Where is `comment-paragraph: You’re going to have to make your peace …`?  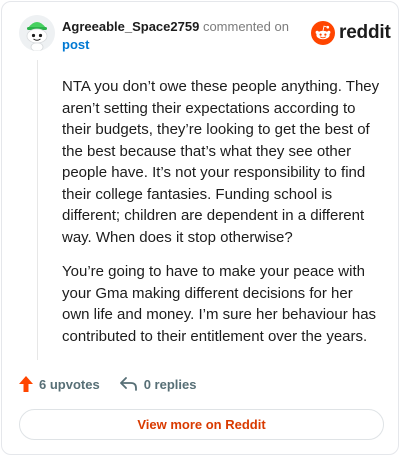
comment-paragraph: You’re going to have to make your peace … is located at coordinates (219, 304).